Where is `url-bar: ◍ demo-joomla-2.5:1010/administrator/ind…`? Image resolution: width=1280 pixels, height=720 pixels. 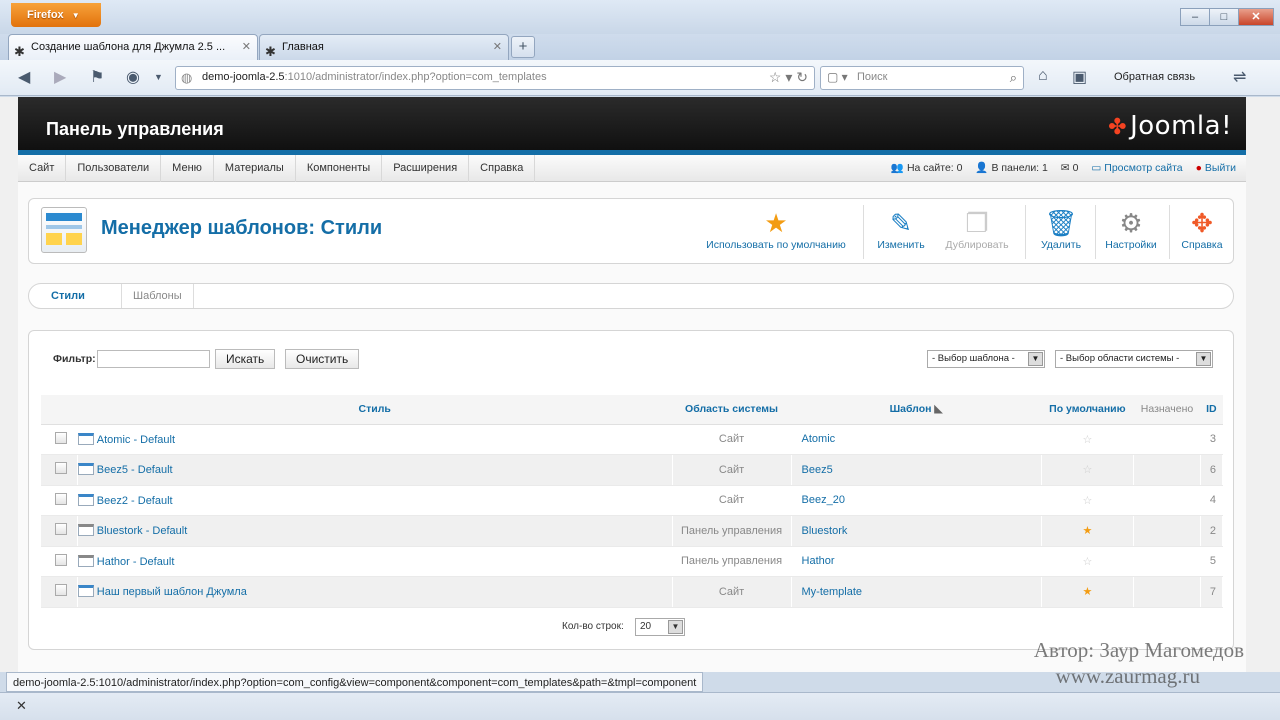
url-bar: ◍ demo-joomla-2.5:1010/administrator/ind… is located at coordinates (495, 78).